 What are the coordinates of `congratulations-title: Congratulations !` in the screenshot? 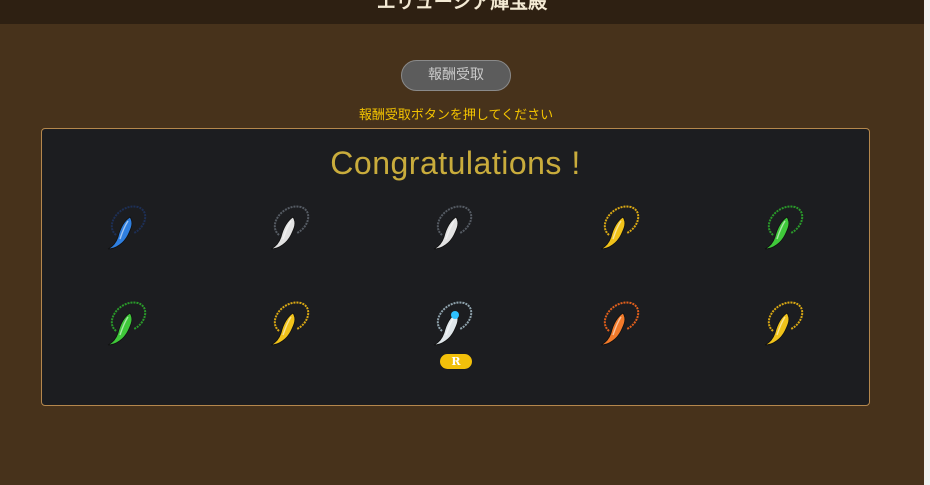 It's located at (455, 163).